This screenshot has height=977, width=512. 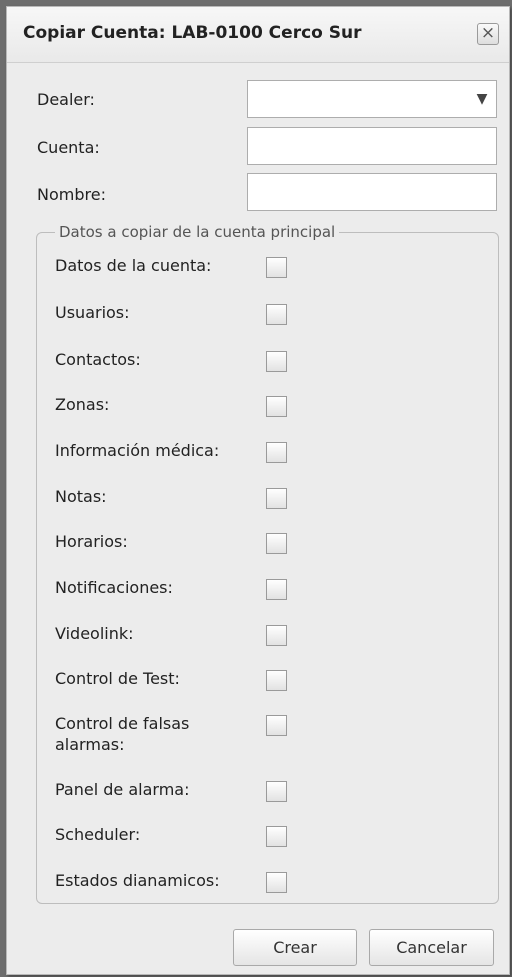 I want to click on checkbox-label-datos-cuenta: Datos de la cuenta:, so click(x=133, y=265).